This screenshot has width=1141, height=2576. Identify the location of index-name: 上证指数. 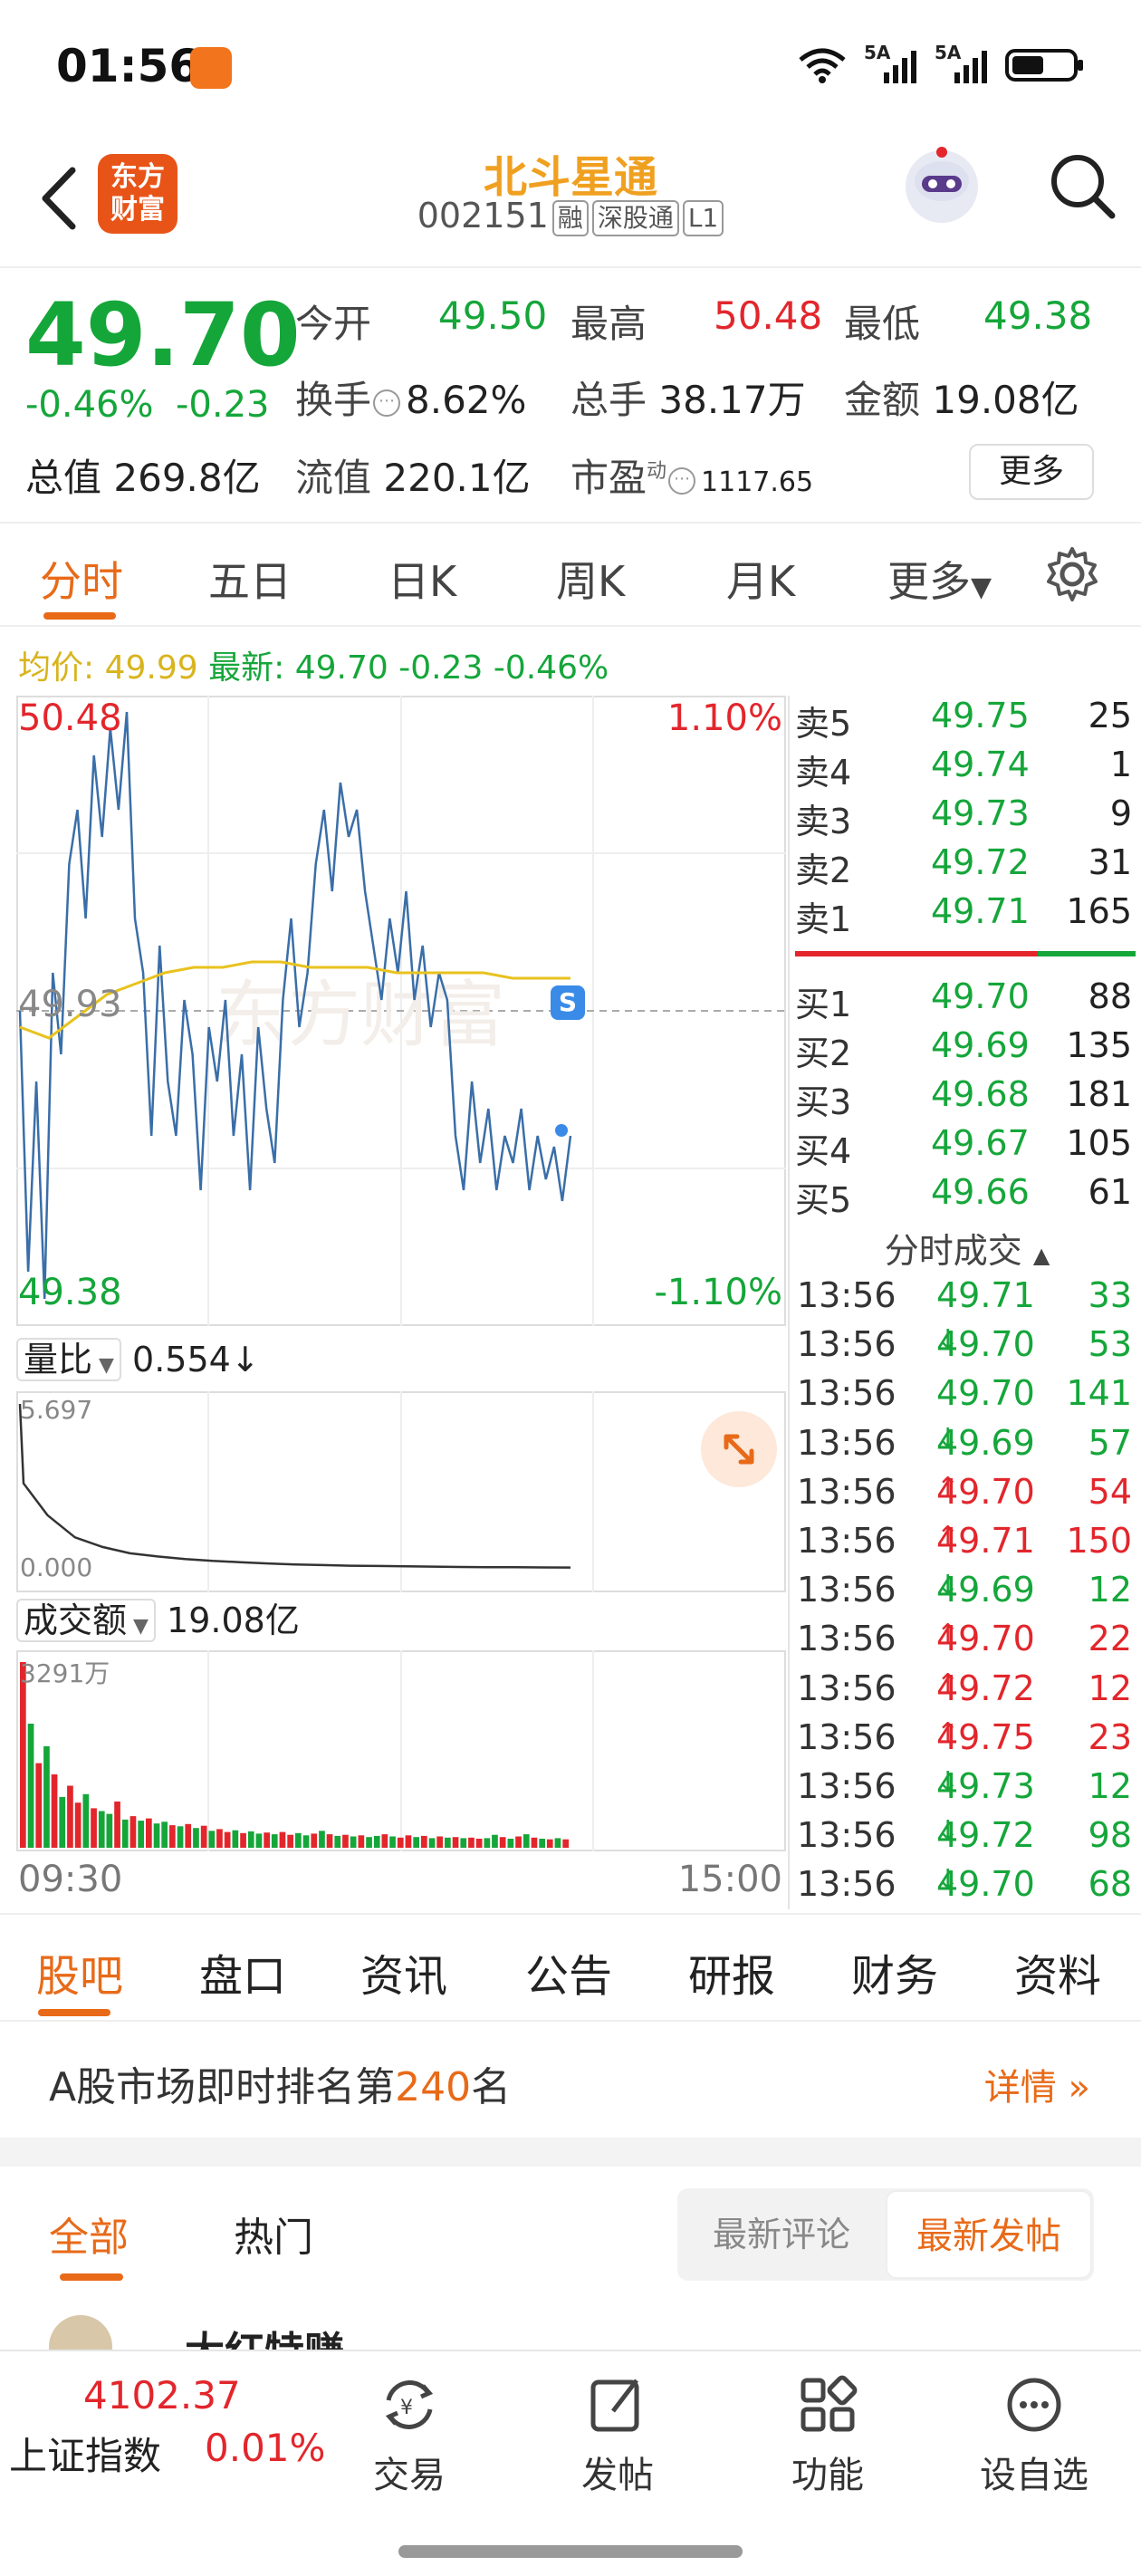
(85, 2453).